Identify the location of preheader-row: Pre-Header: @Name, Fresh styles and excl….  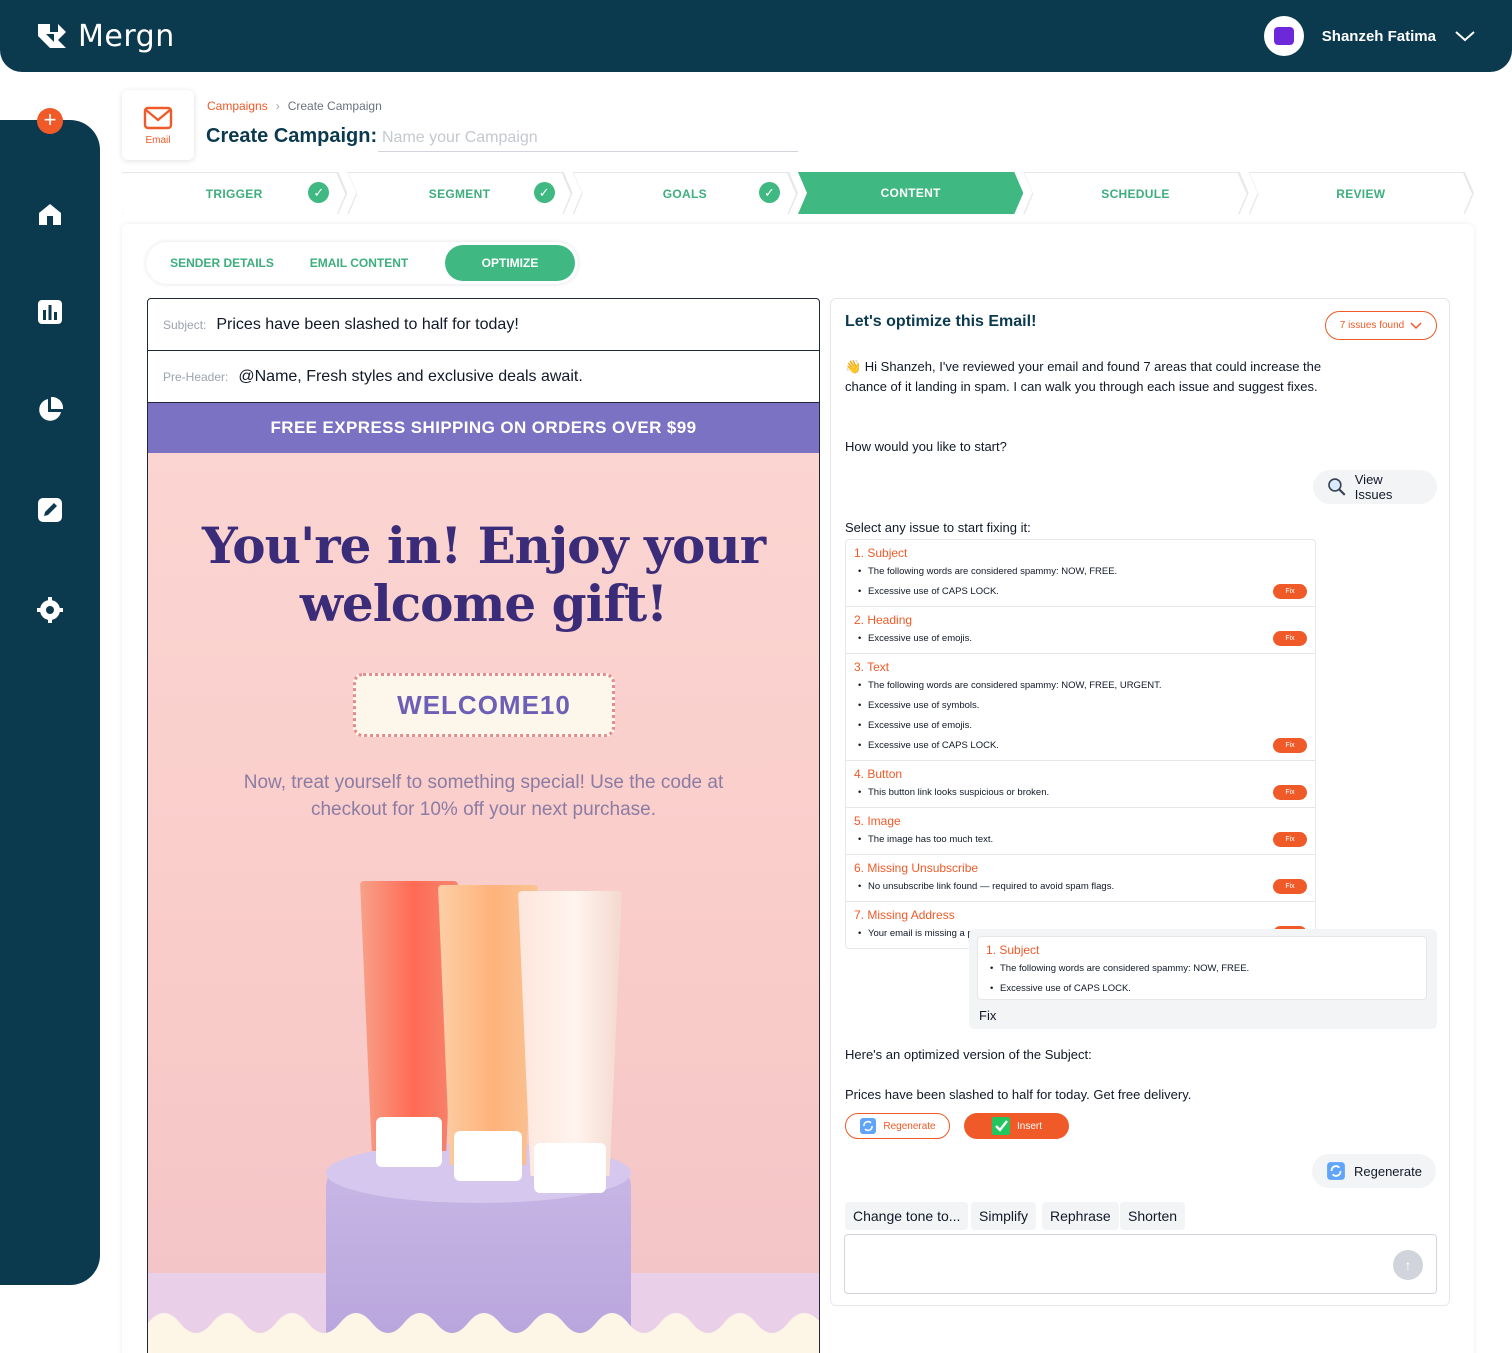
(483, 377).